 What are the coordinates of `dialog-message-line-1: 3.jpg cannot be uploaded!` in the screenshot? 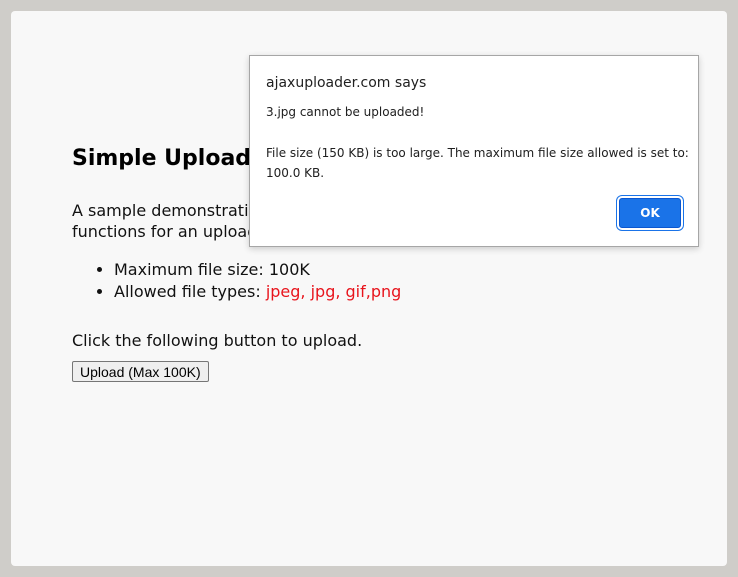 It's located at (345, 112).